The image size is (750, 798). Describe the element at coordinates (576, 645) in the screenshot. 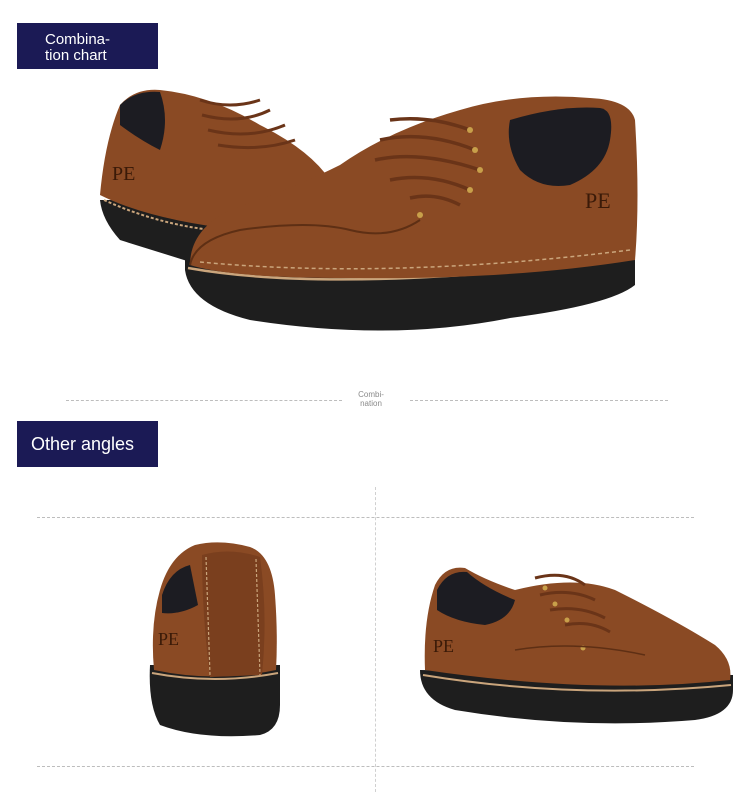

I see `shoe-side-view-image: PE` at that location.